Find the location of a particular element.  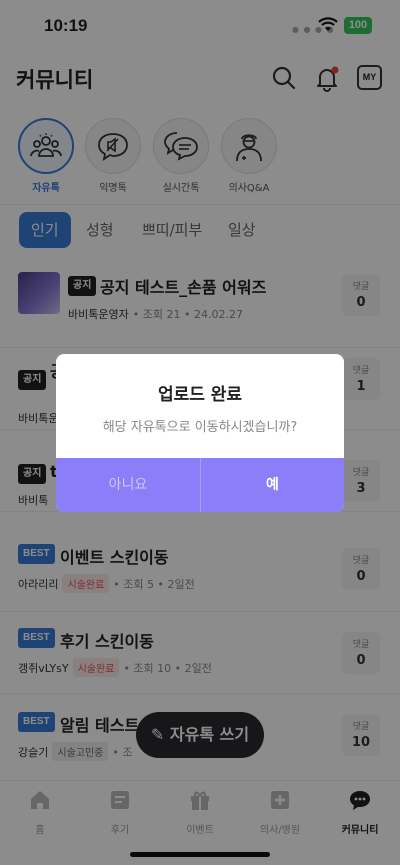

upload-complete-dialog: 업로드 완료 해당 자유톡으로 이동하시겠습니까? 아니요 예 is located at coordinates (200, 433).